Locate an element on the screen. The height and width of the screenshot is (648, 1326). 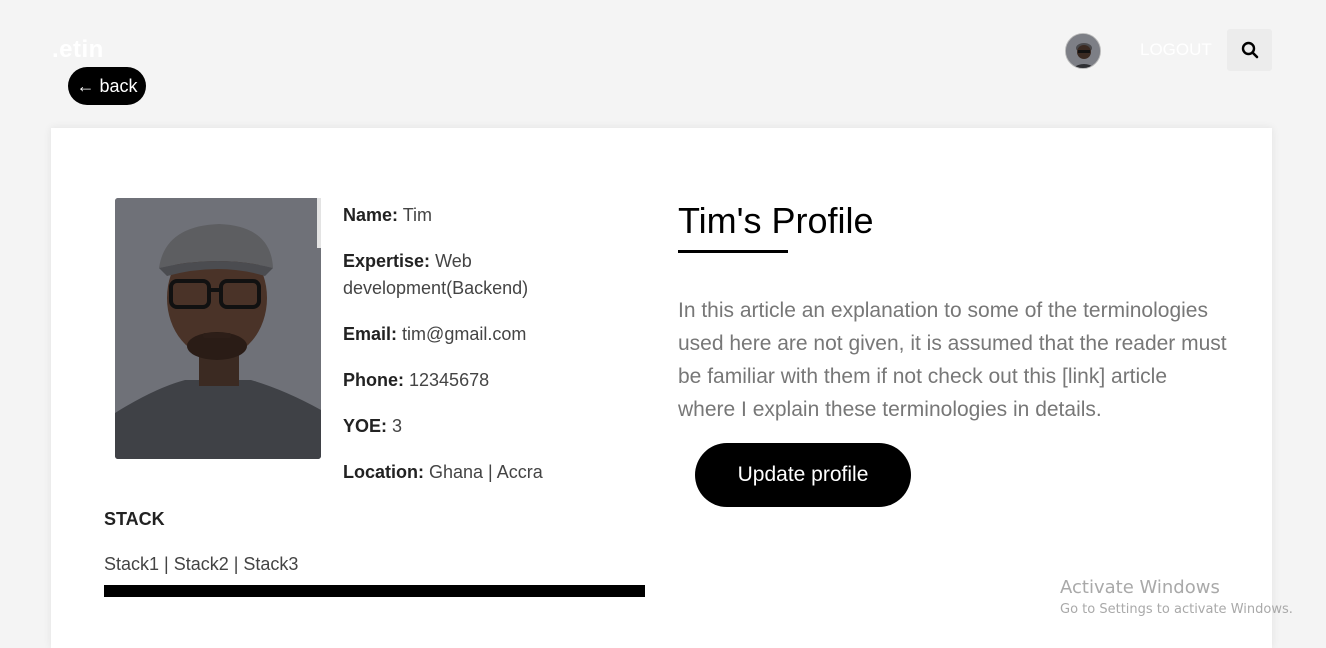
info-row-name: Name: Tim is located at coordinates (463, 215).